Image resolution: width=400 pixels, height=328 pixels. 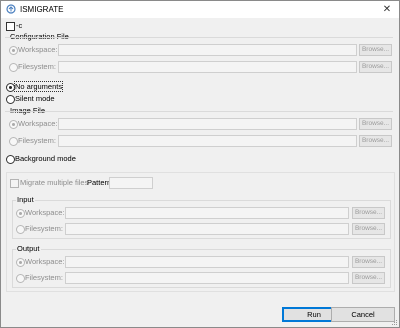 I want to click on config-workspace-label: Workspace:, so click(x=38, y=49).